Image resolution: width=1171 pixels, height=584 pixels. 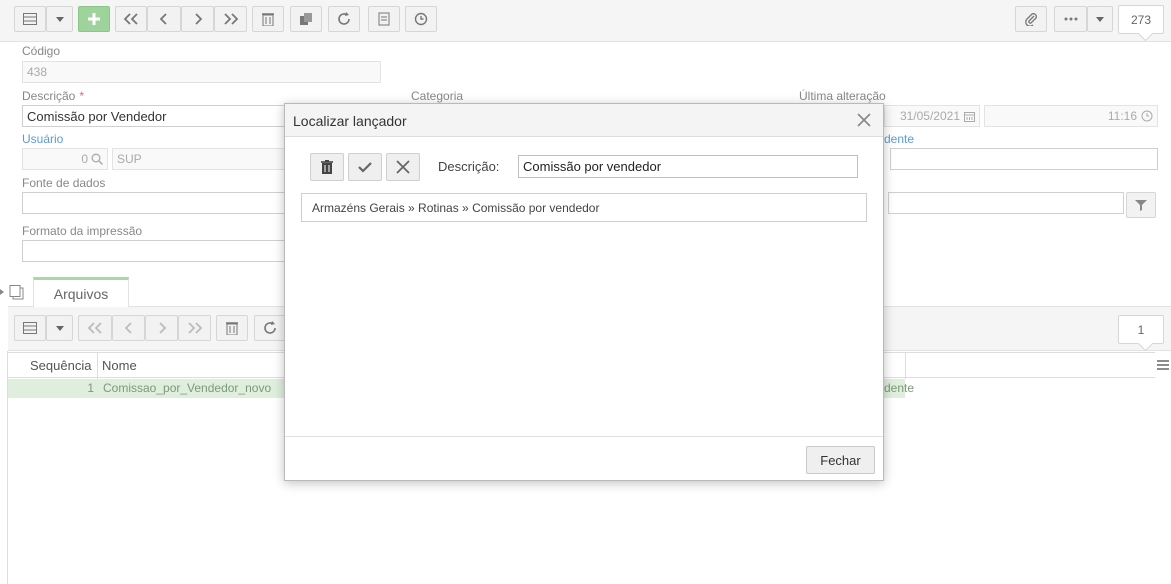 What do you see at coordinates (842, 96) in the screenshot?
I see `ultima-alteracao-label: Última alteração` at bounding box center [842, 96].